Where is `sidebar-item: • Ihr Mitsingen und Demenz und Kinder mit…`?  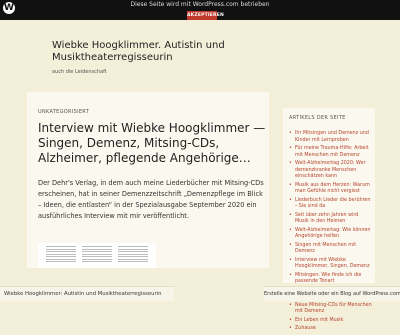
sidebar-item: • Ihr Mitsingen und Demenz und Kinder mit… is located at coordinates (331, 138).